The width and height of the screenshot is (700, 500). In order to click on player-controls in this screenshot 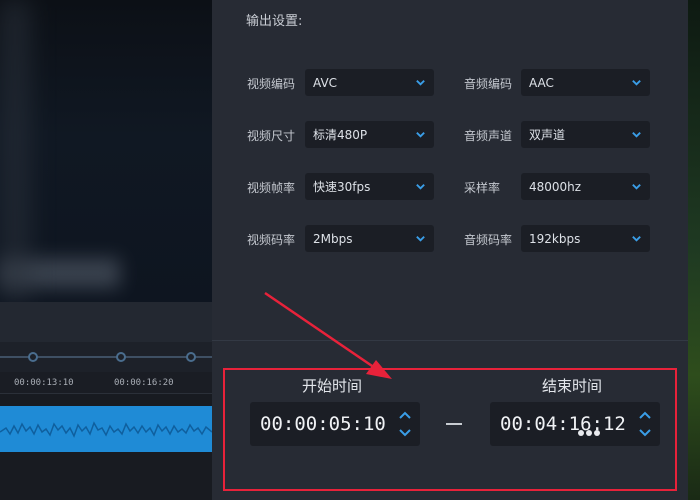, I will do `click(106, 322)`.